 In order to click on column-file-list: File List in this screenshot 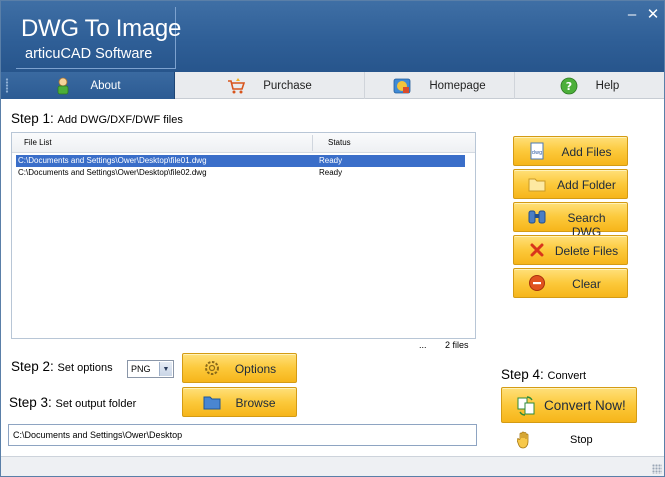, I will do `click(38, 142)`.